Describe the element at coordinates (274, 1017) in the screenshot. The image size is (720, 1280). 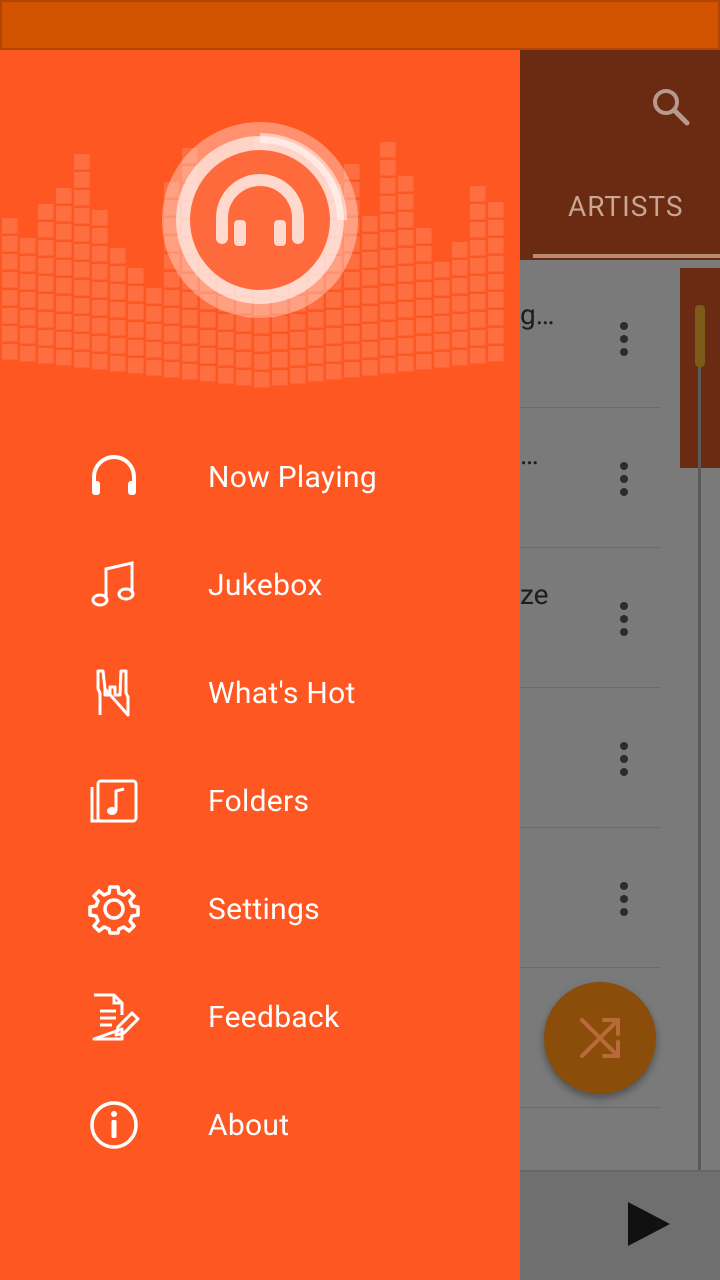
I see `menu-item-label: Feedback` at that location.